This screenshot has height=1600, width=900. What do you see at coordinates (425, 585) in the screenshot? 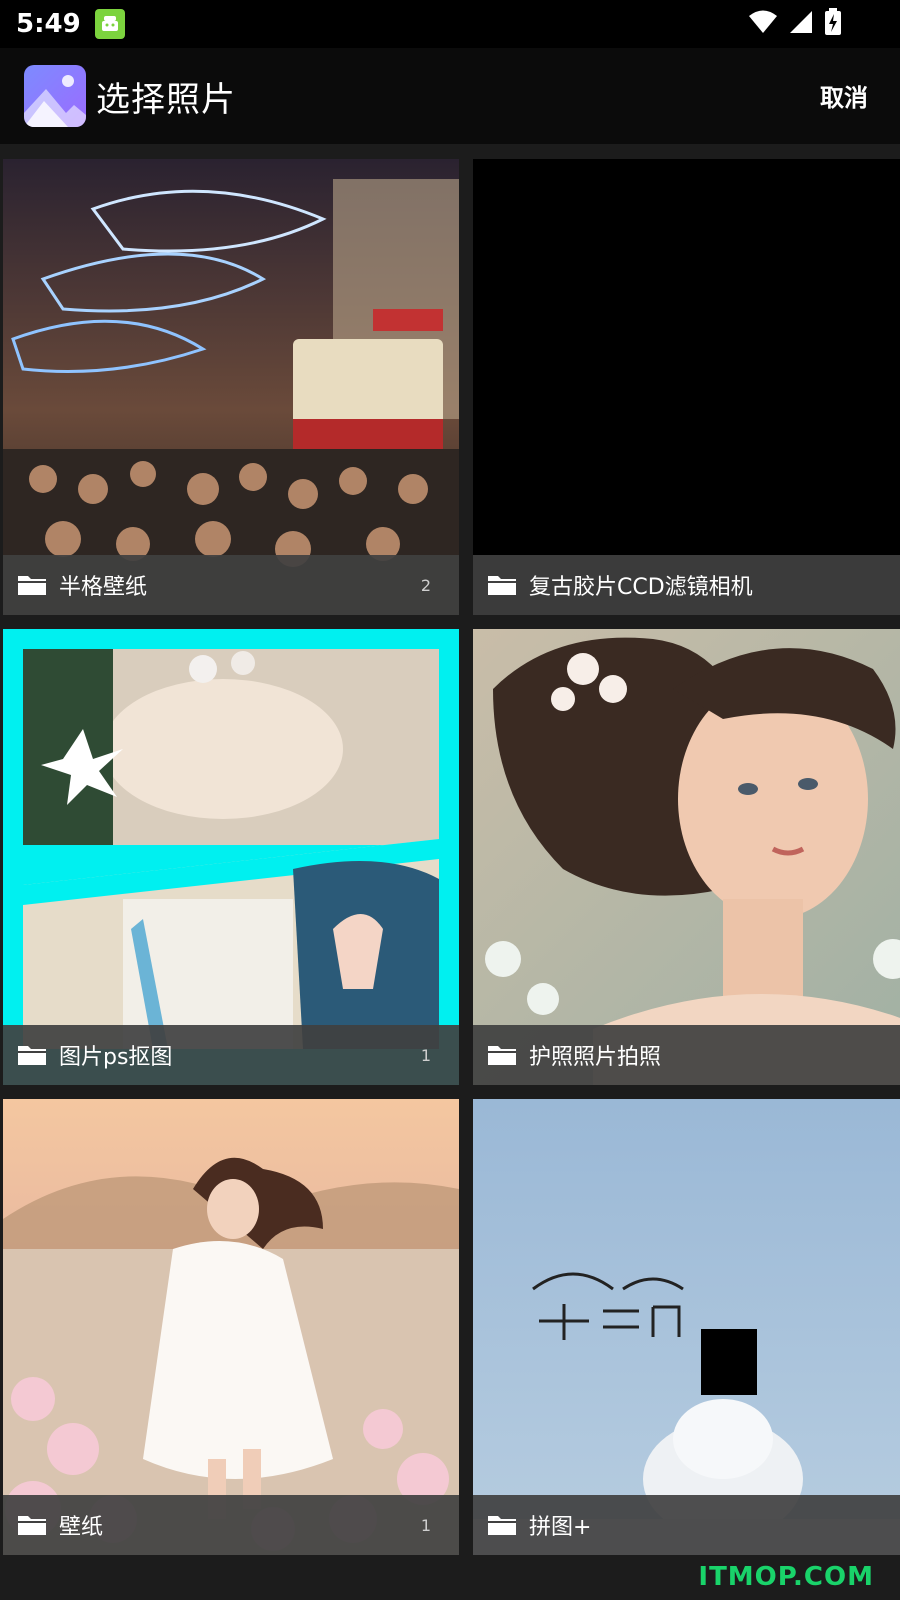
I see `album-count: 2` at bounding box center [425, 585].